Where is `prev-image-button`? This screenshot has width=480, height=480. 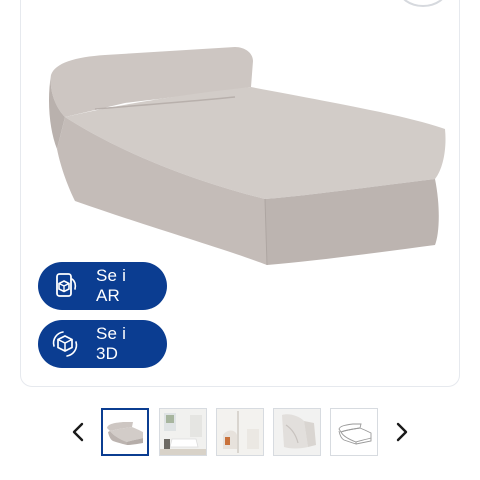
prev-image-button is located at coordinates (78, 432).